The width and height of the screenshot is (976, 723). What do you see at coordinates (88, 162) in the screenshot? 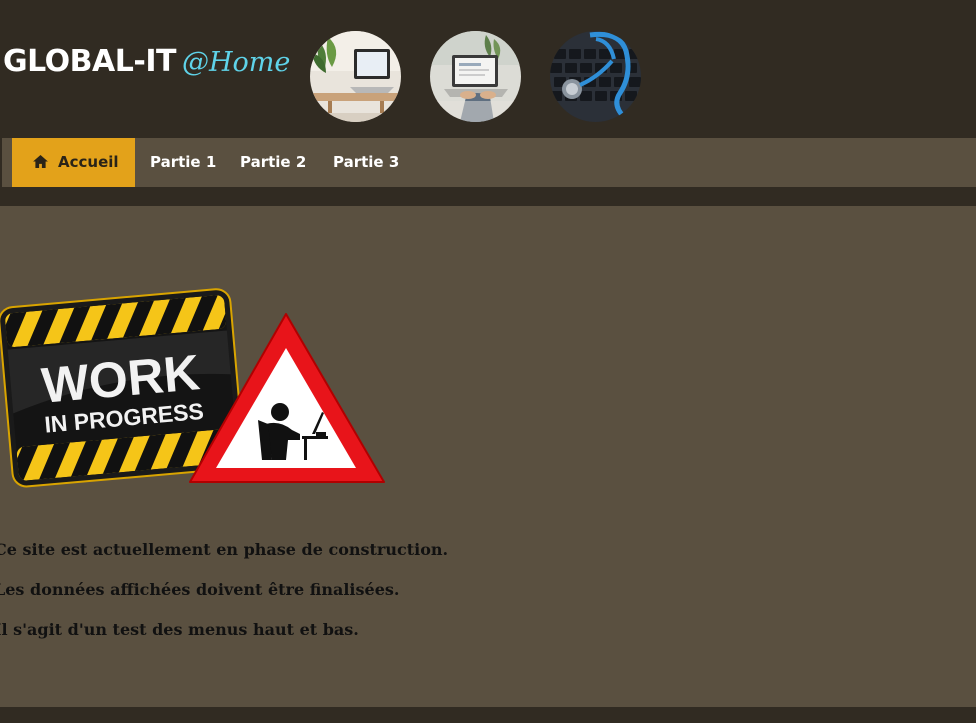
I see `nav-item-label: Accueil` at bounding box center [88, 162].